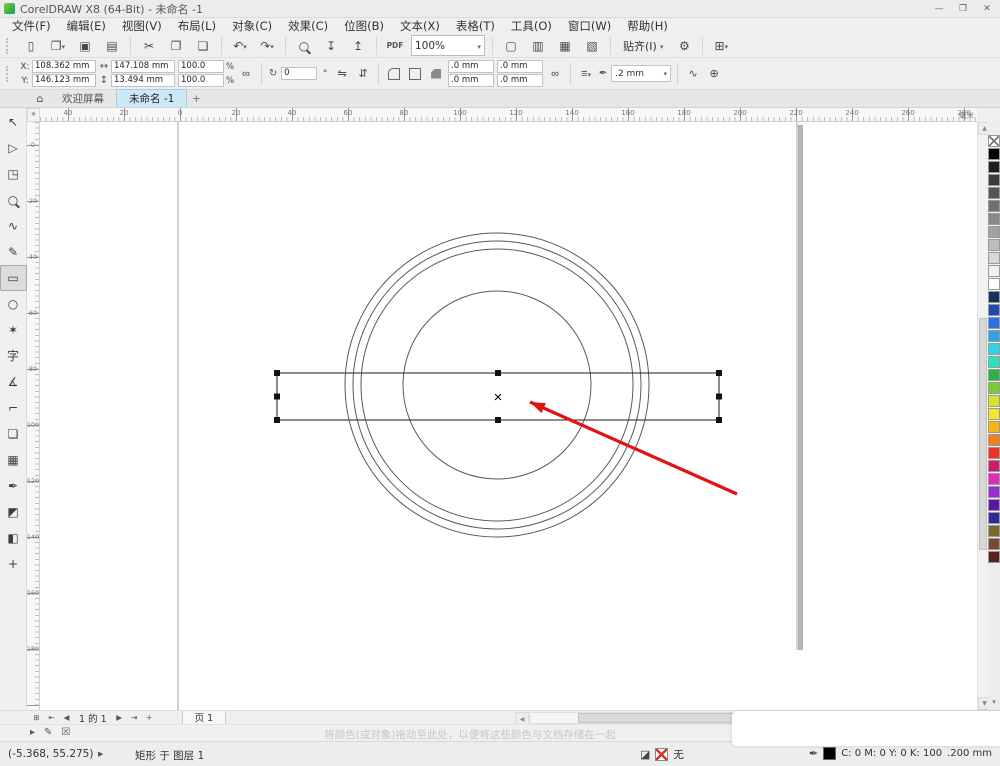 The height and width of the screenshot is (766, 1000). Describe the element at coordinates (592, 45) in the screenshot. I see `show-guidelines-button: ▧` at that location.